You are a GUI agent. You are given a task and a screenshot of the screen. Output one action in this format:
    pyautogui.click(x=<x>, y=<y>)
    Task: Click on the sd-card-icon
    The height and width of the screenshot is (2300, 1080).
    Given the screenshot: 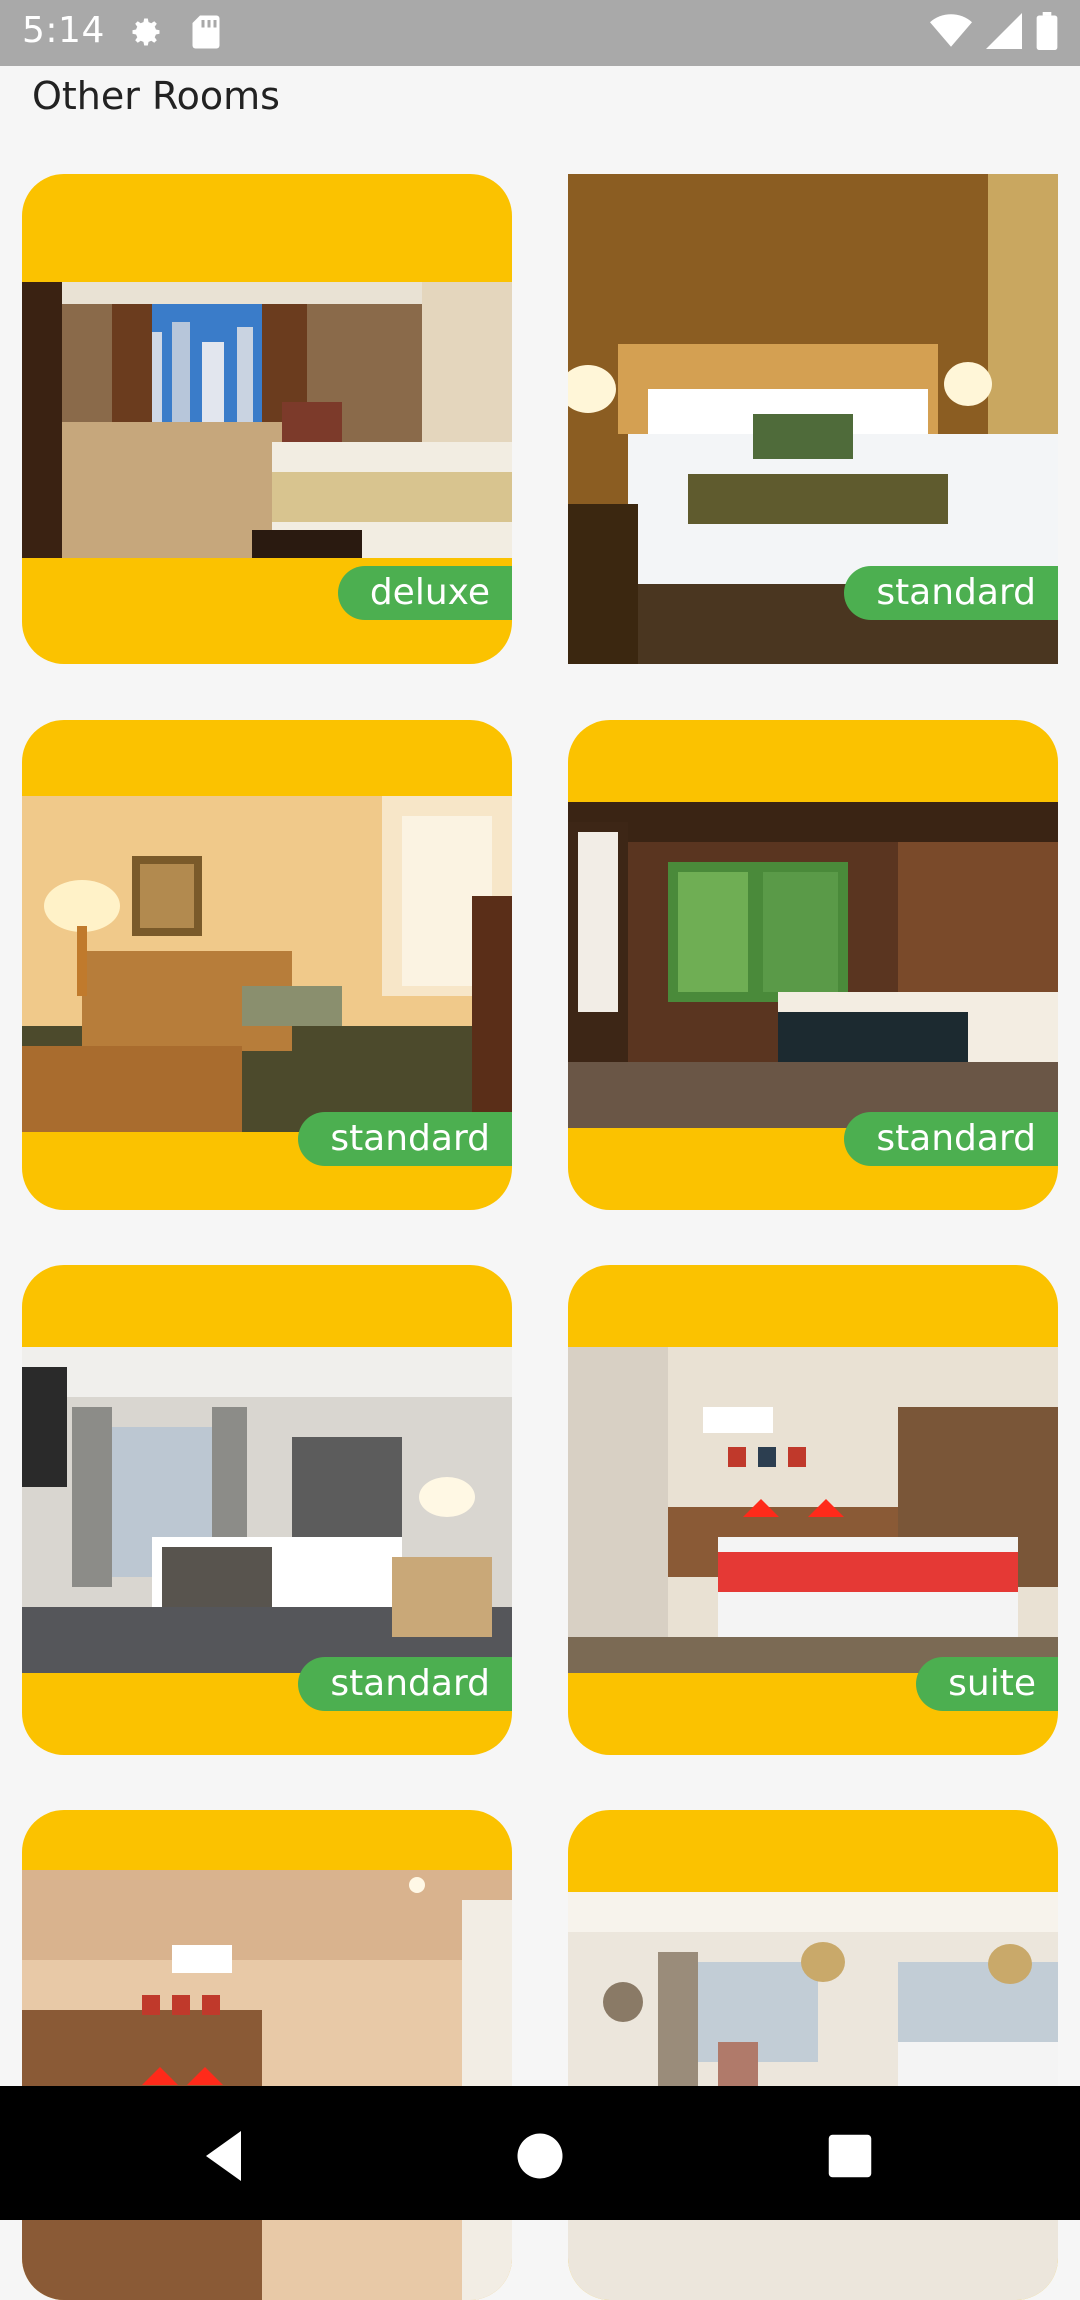 What is the action you would take?
    pyautogui.click(x=206, y=34)
    